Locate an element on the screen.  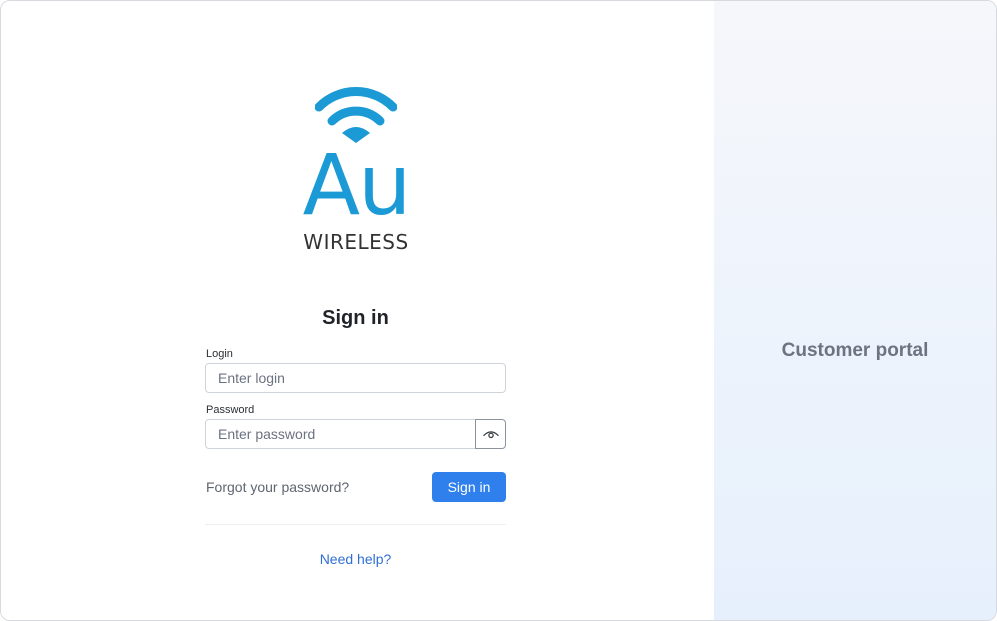
signin-title: Sign in is located at coordinates (355, 318).